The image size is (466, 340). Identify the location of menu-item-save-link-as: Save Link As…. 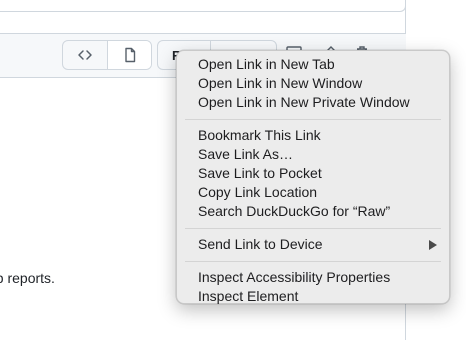
(313, 154).